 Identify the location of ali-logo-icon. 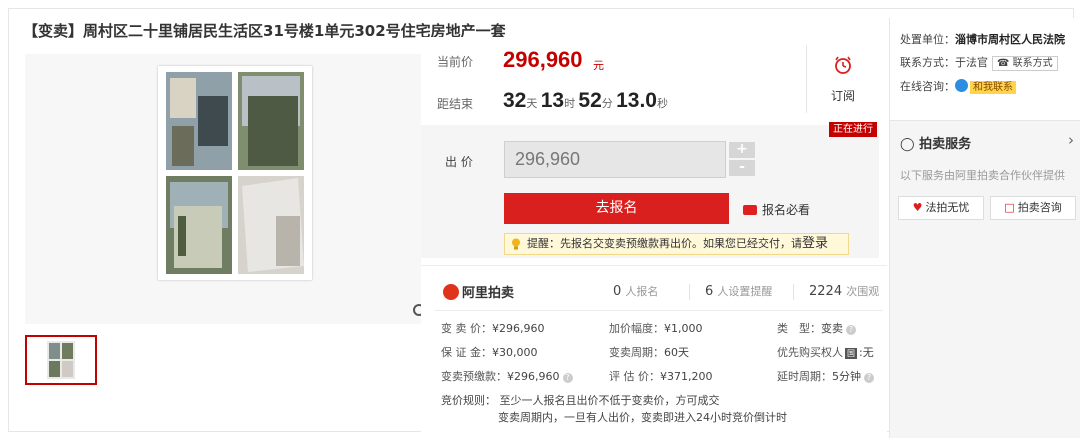
(451, 292).